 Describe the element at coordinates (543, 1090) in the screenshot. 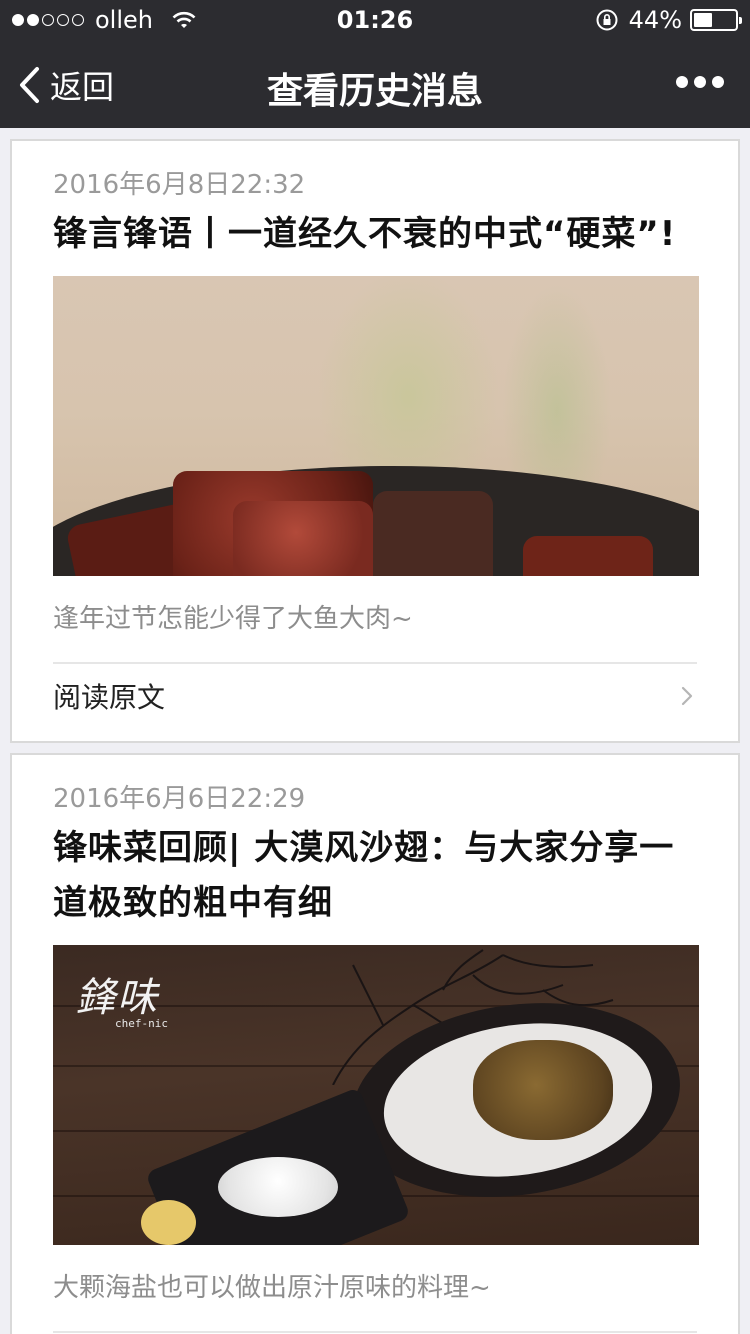

I see `wings-food` at that location.